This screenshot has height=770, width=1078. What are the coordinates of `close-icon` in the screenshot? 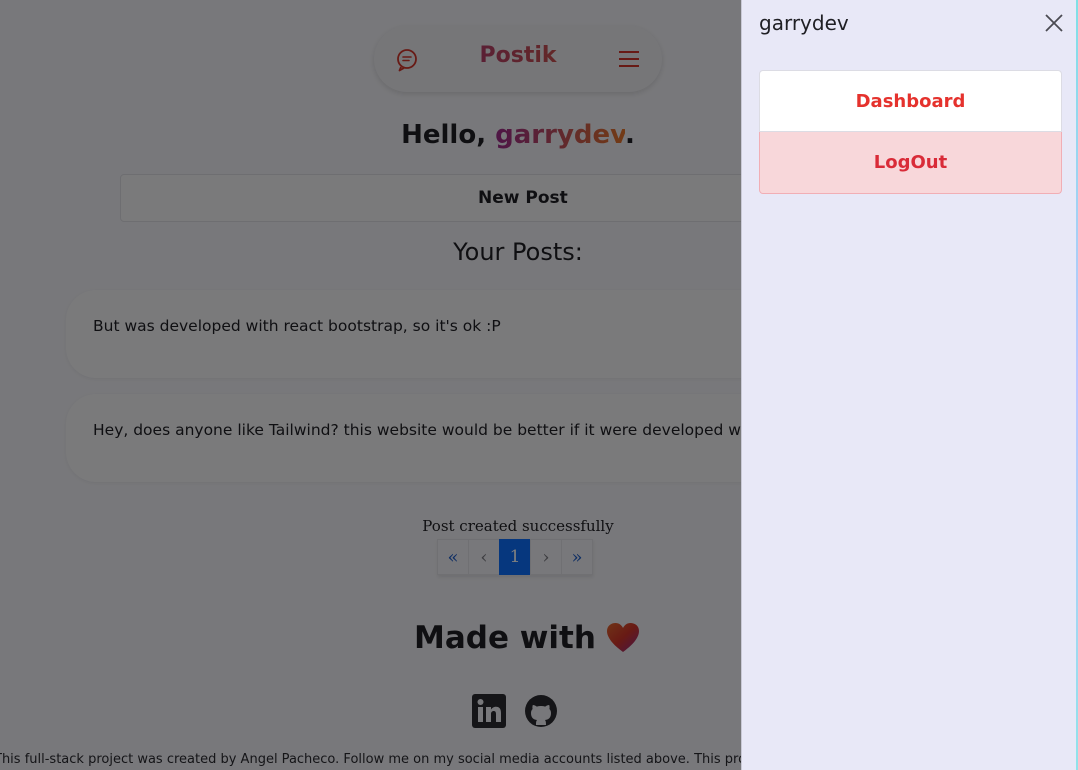 It's located at (1054, 23).